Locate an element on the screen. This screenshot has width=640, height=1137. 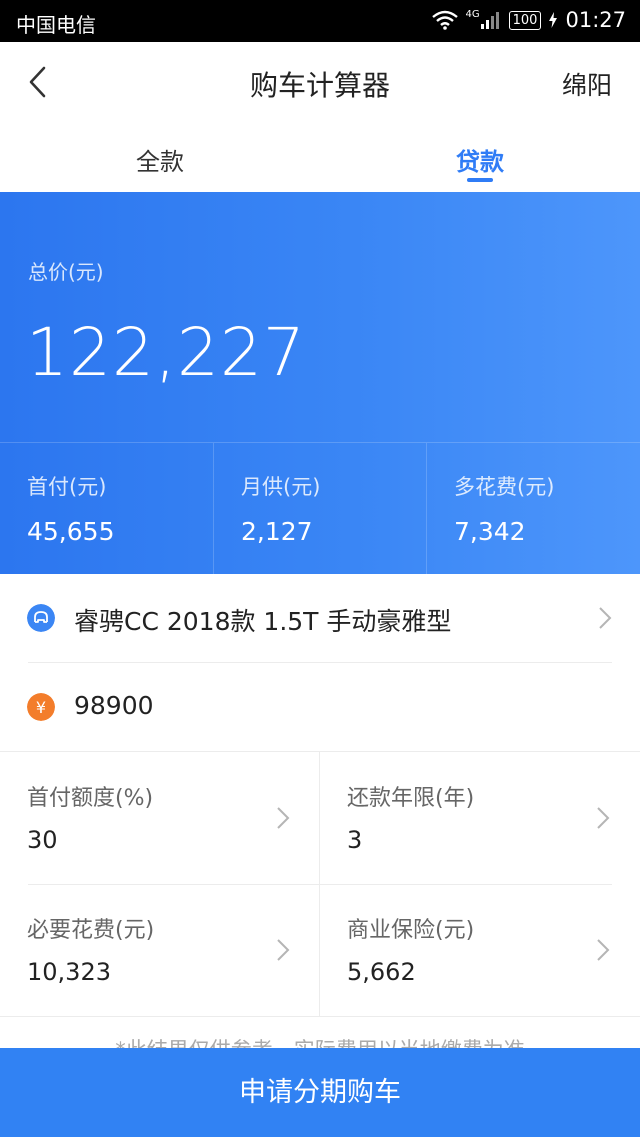
active-tab-indicator is located at coordinates (480, 180).